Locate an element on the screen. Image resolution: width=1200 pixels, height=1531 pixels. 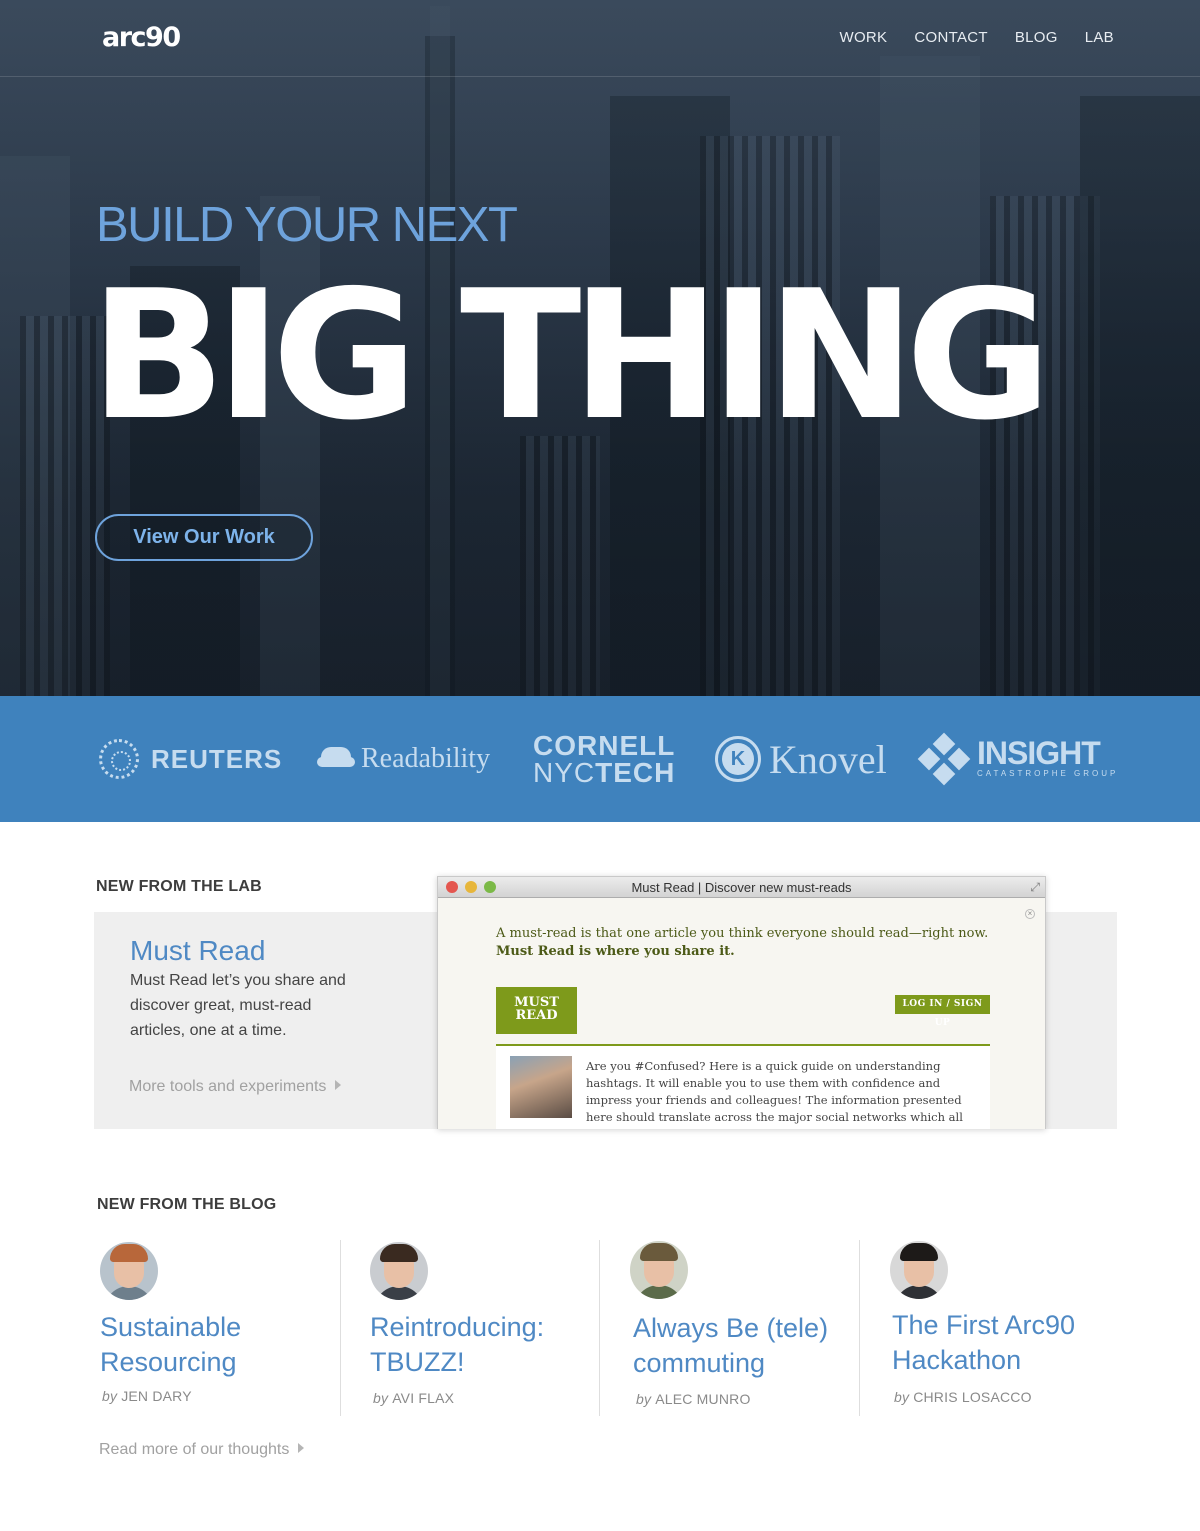
more-tools-link: More tools and experiments is located at coordinates (235, 1087).